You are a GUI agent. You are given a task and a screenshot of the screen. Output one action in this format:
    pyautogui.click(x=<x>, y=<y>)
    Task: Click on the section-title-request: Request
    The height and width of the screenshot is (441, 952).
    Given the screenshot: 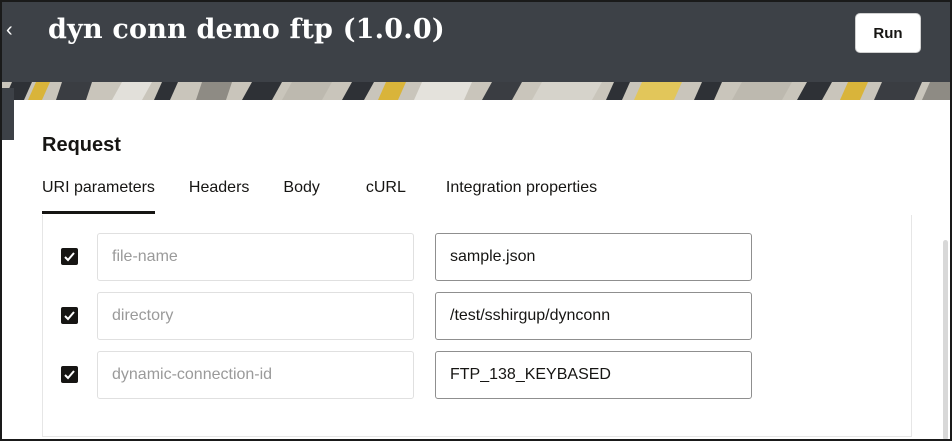 What is the action you would take?
    pyautogui.click(x=81, y=145)
    